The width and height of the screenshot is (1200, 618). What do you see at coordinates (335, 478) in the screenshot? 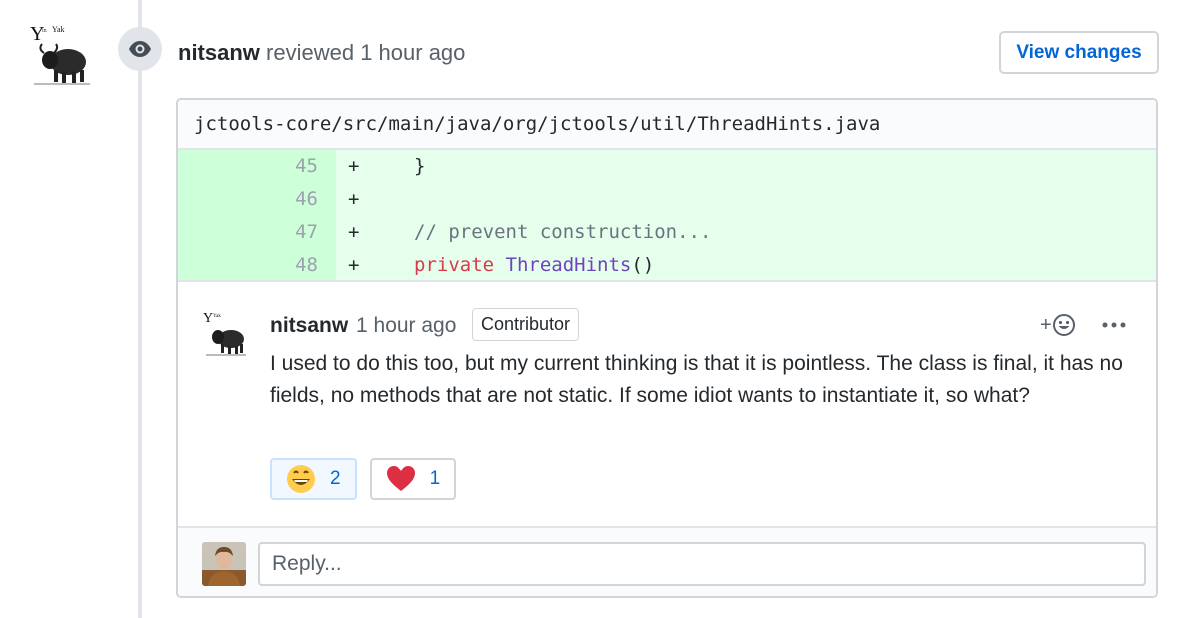
I see `reaction-count: 2` at bounding box center [335, 478].